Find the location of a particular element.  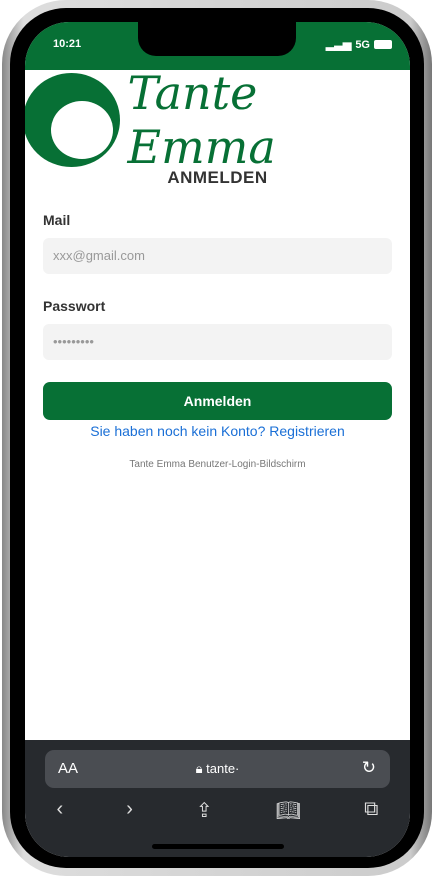

back-icon: ‹ is located at coordinates (60, 810).